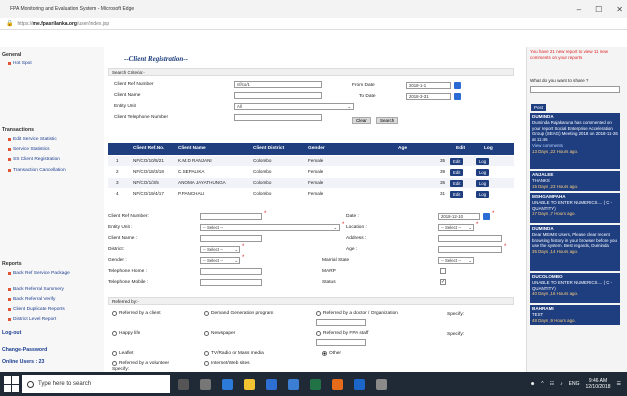  What do you see at coordinates (242, 313) in the screenshot?
I see `radio-label: Demand Generation program` at bounding box center [242, 313].